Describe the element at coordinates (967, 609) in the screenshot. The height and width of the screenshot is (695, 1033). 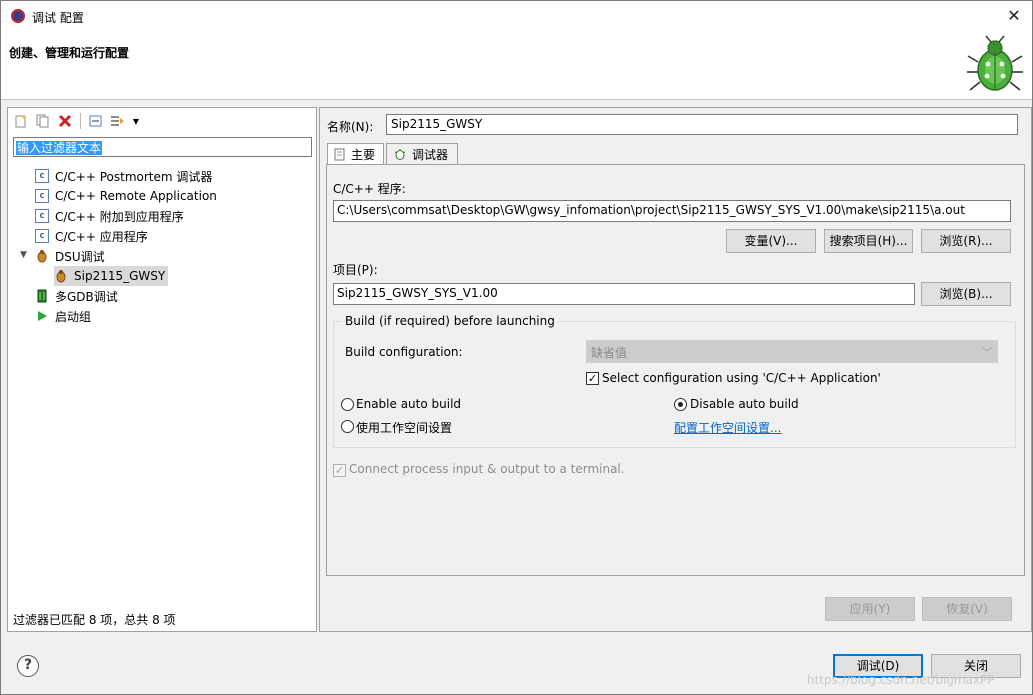
I see `revert-button: 恢复(V)` at that location.